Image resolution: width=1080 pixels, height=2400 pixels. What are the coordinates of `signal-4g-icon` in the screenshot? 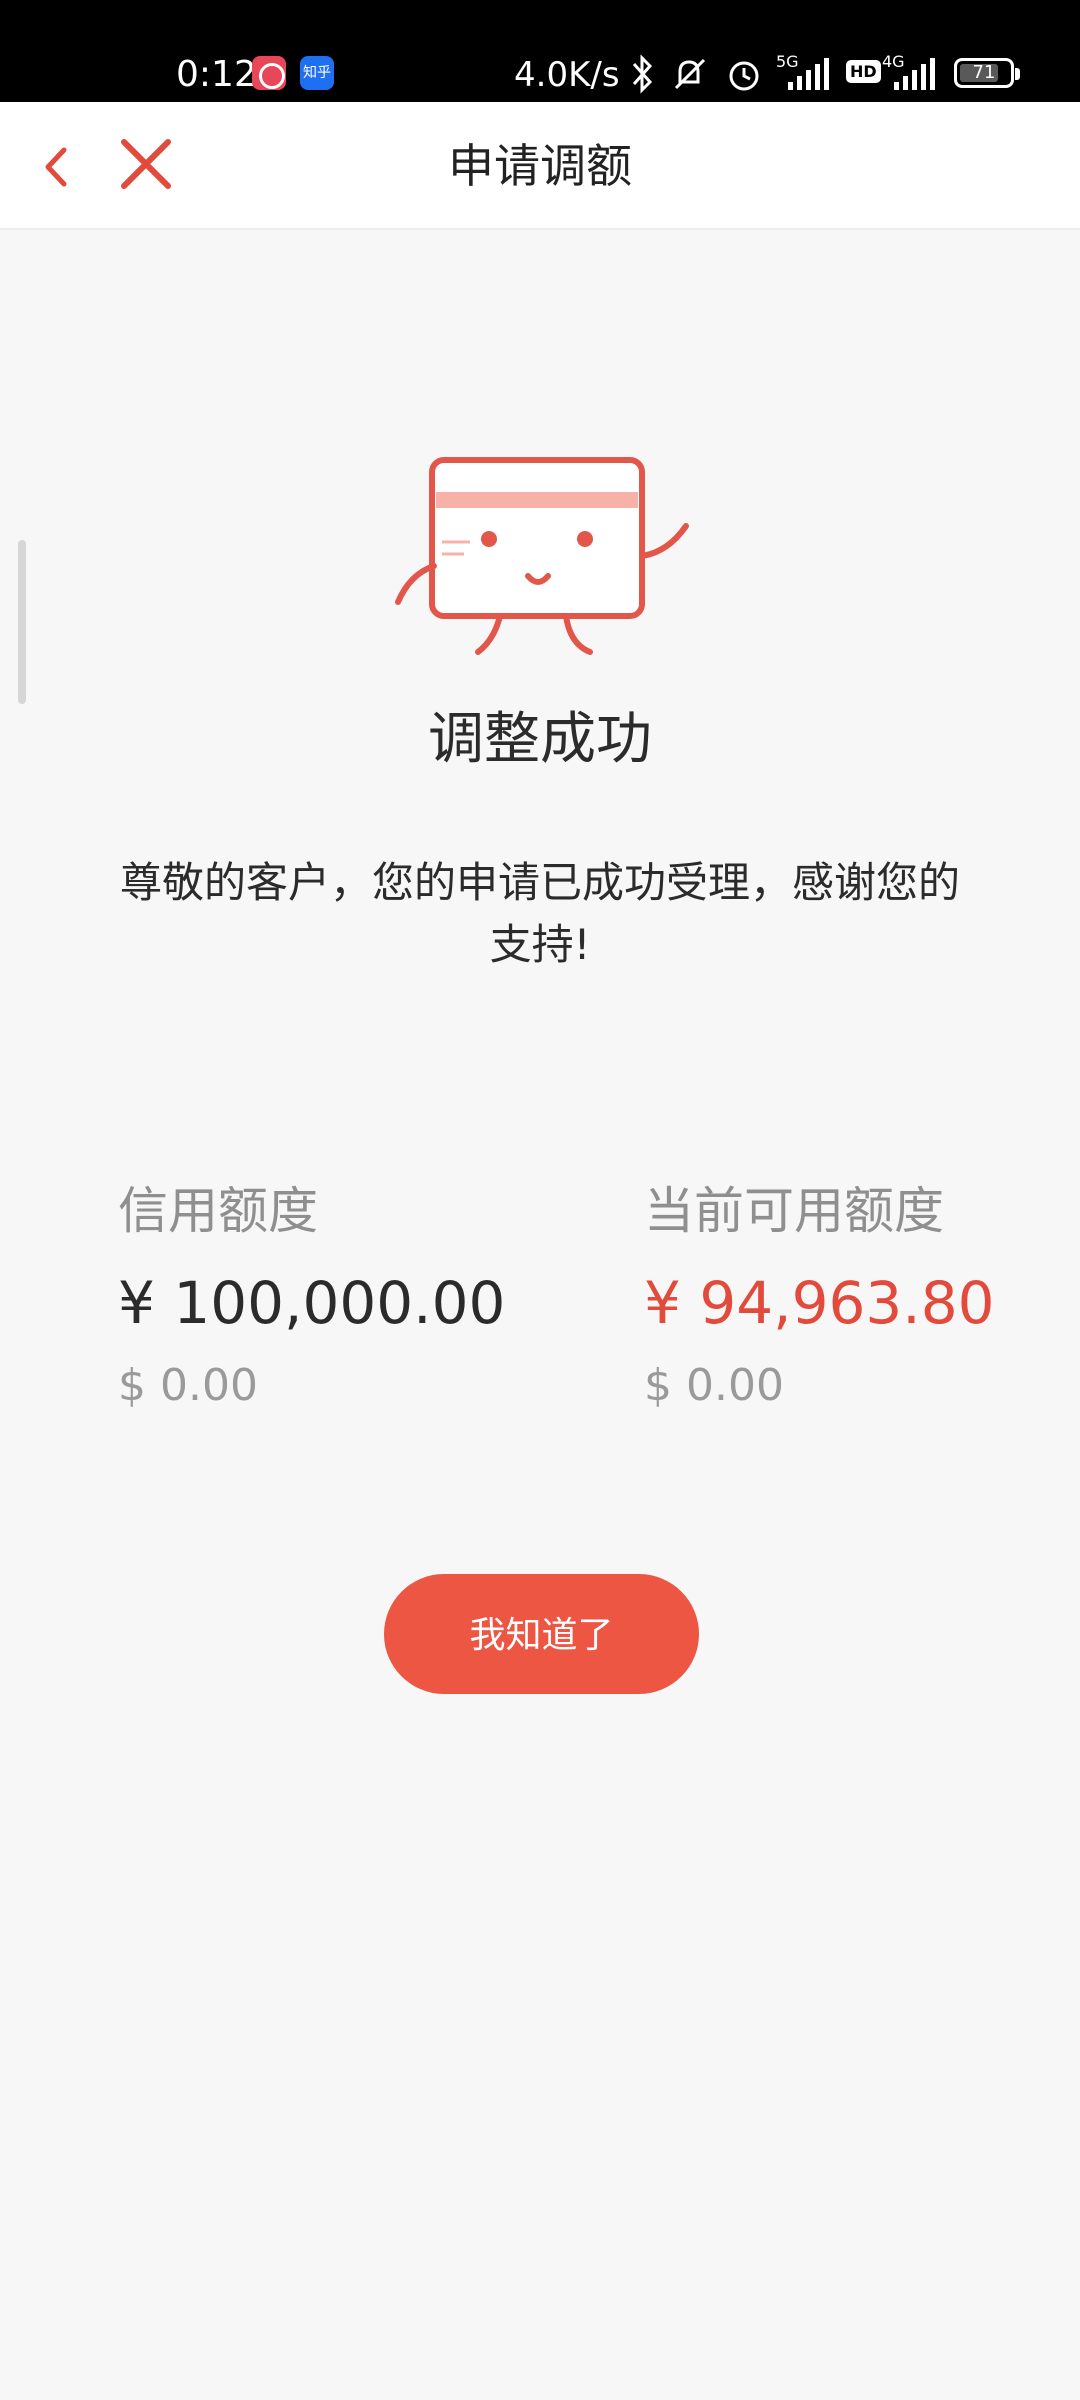 It's located at (914, 74).